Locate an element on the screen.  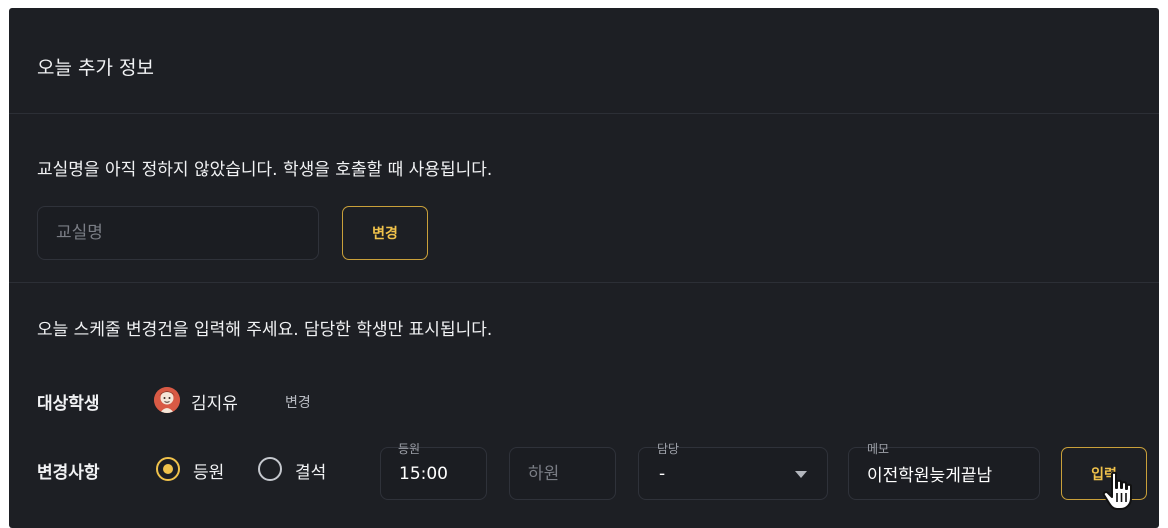
avatar-illustration is located at coordinates (167, 400).